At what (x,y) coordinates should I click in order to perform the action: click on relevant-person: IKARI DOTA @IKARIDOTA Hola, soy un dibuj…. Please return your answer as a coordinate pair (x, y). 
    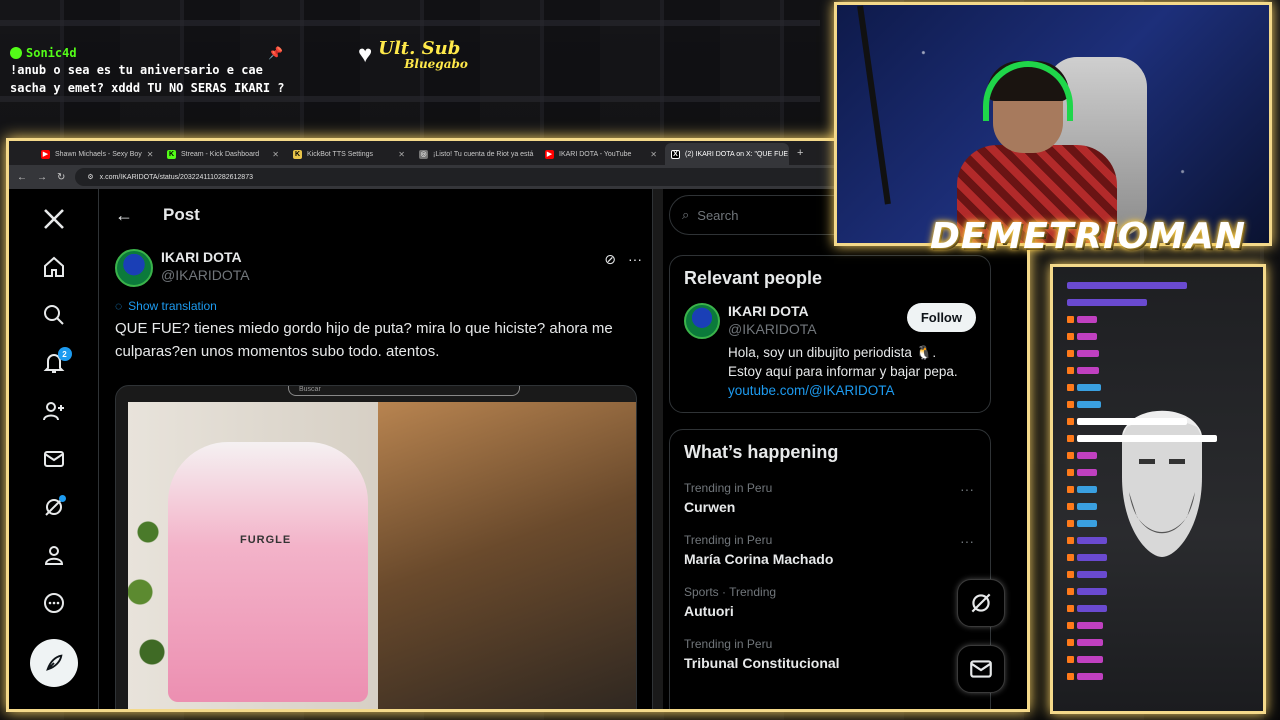
    Looking at the image, I should click on (830, 351).